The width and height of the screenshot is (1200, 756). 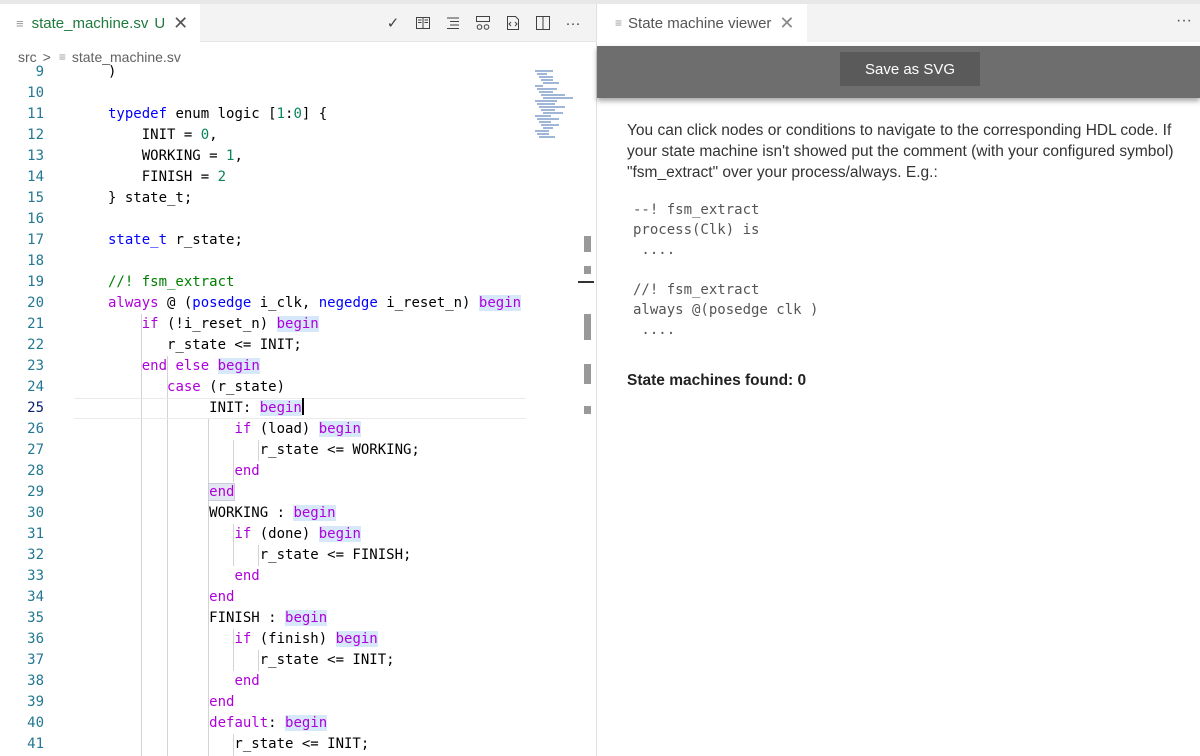 What do you see at coordinates (35, 471) in the screenshot?
I see `line-number: 28` at bounding box center [35, 471].